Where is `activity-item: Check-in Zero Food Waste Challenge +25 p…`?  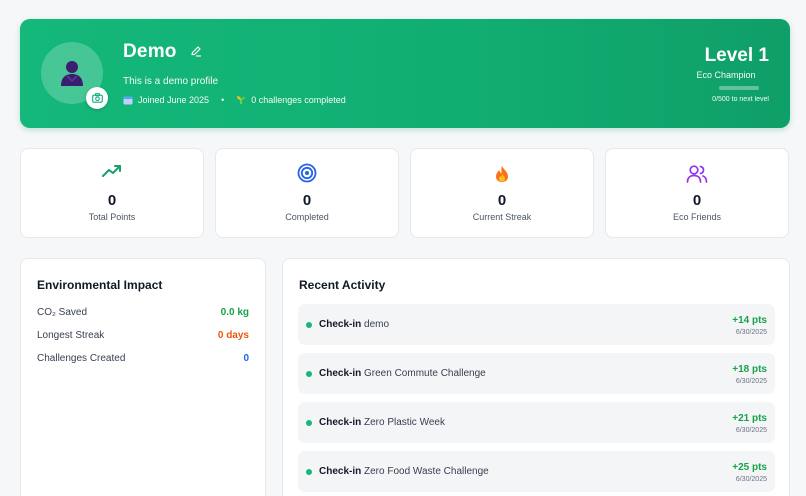 activity-item: Check-in Zero Food Waste Challenge +25 p… is located at coordinates (536, 471).